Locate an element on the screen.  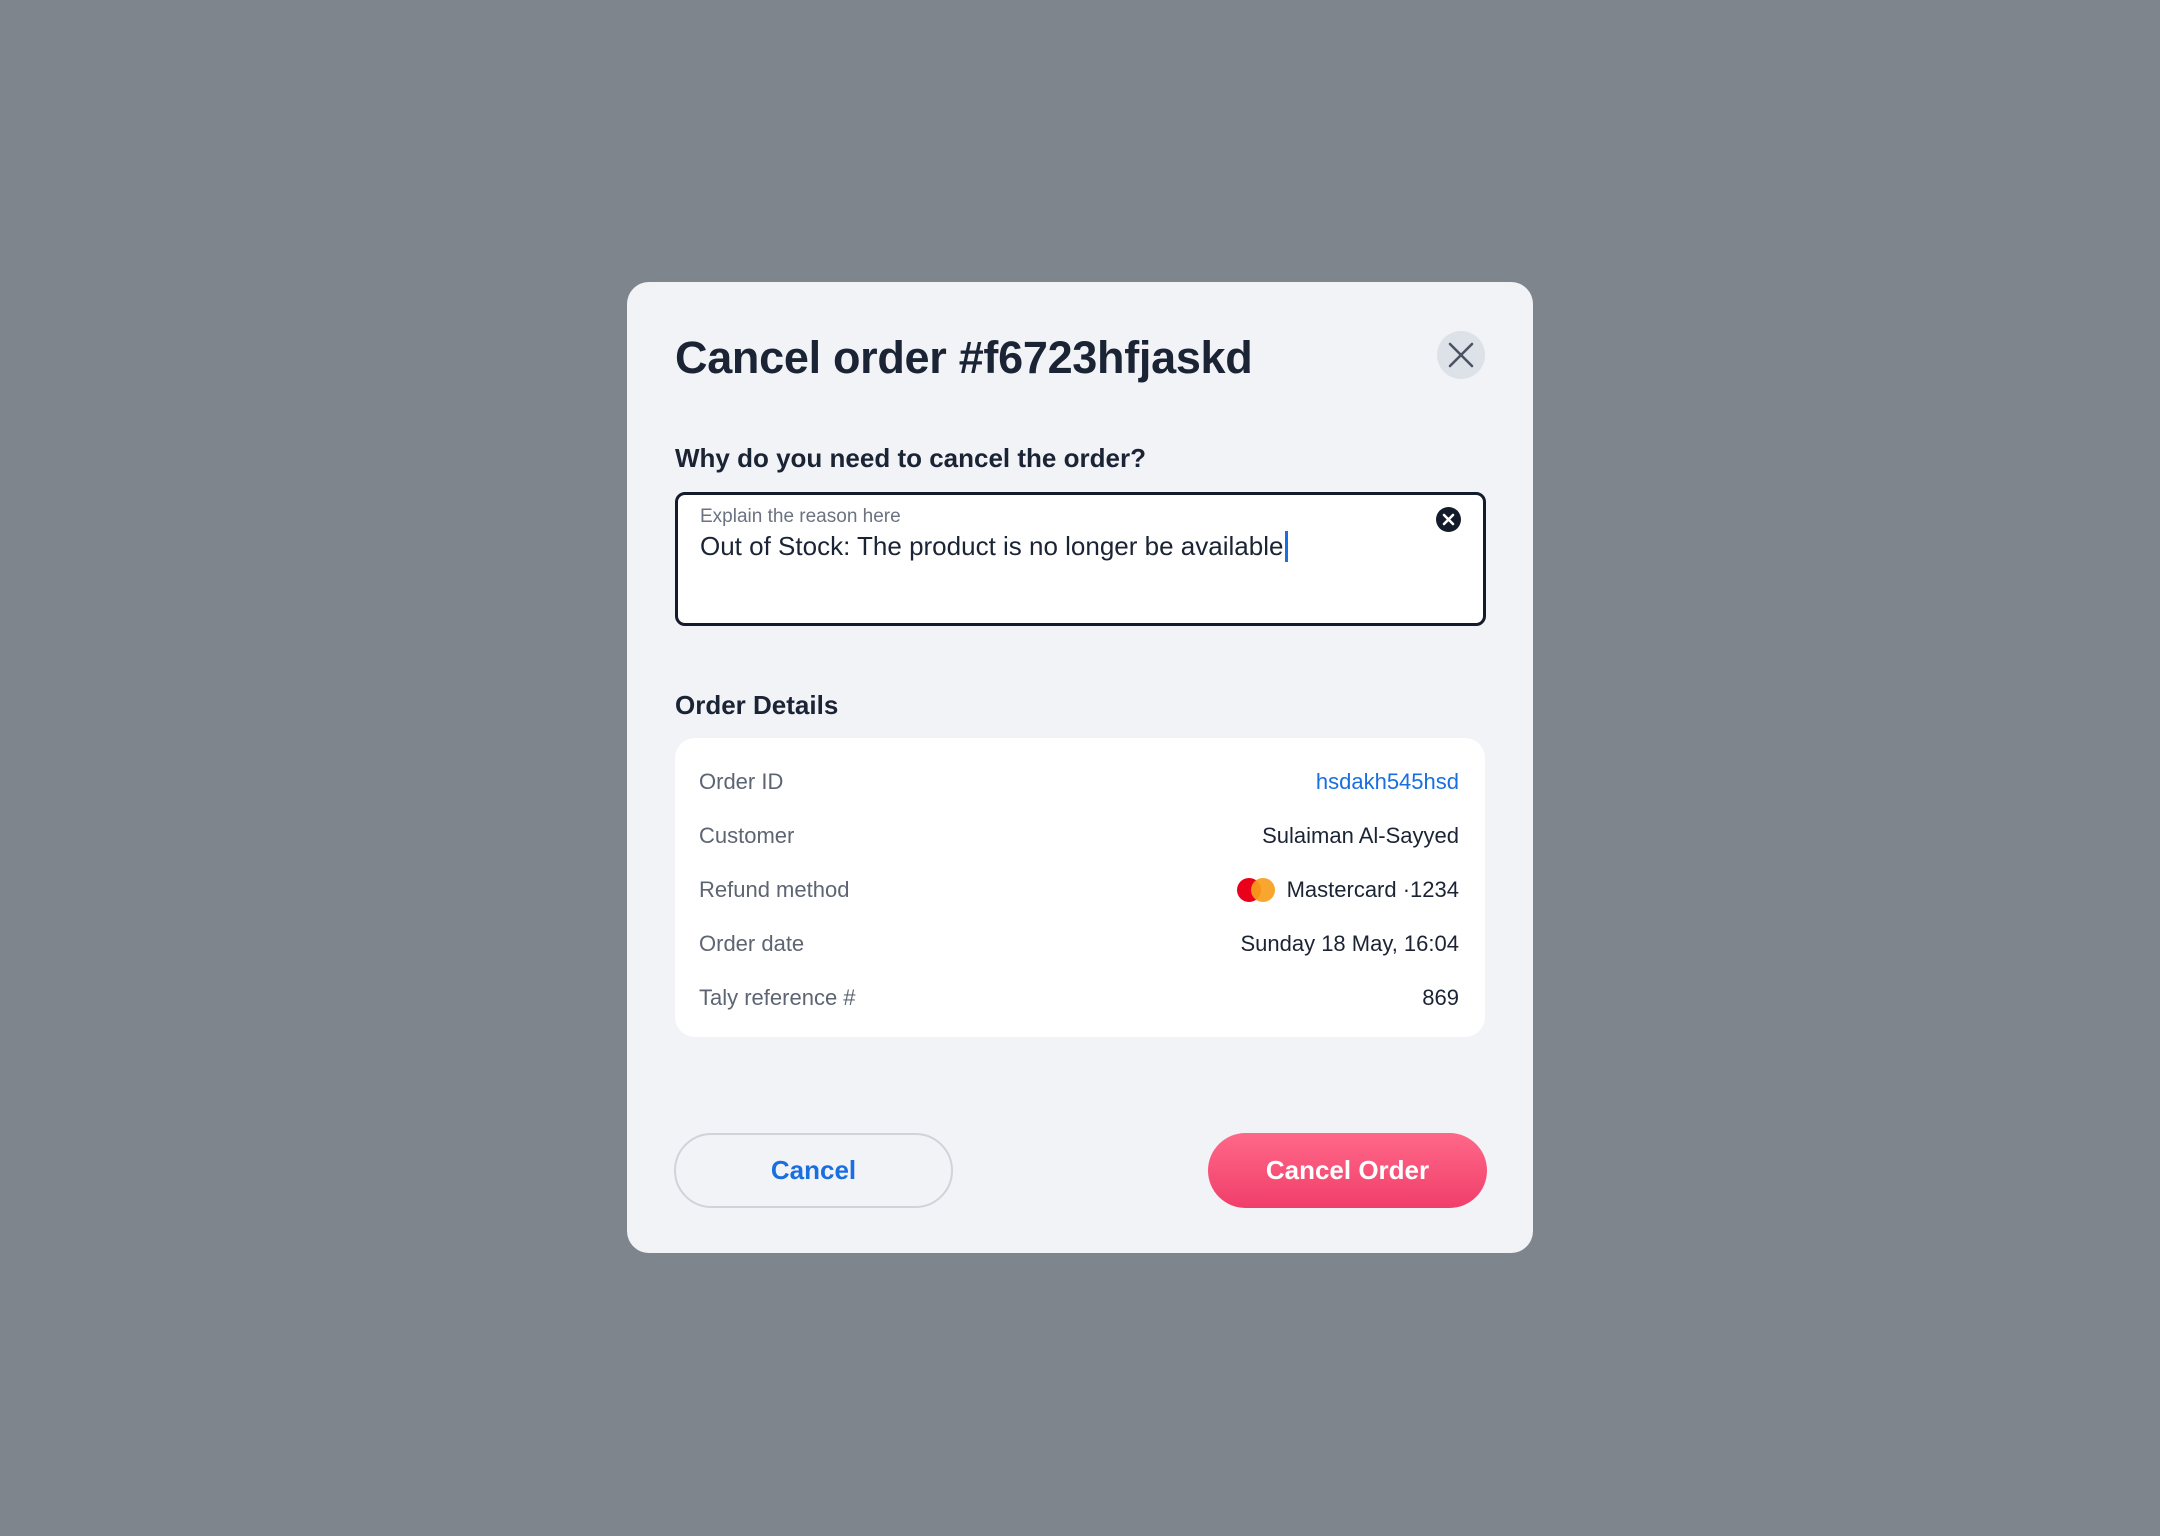
detail-label: Customer is located at coordinates (747, 835).